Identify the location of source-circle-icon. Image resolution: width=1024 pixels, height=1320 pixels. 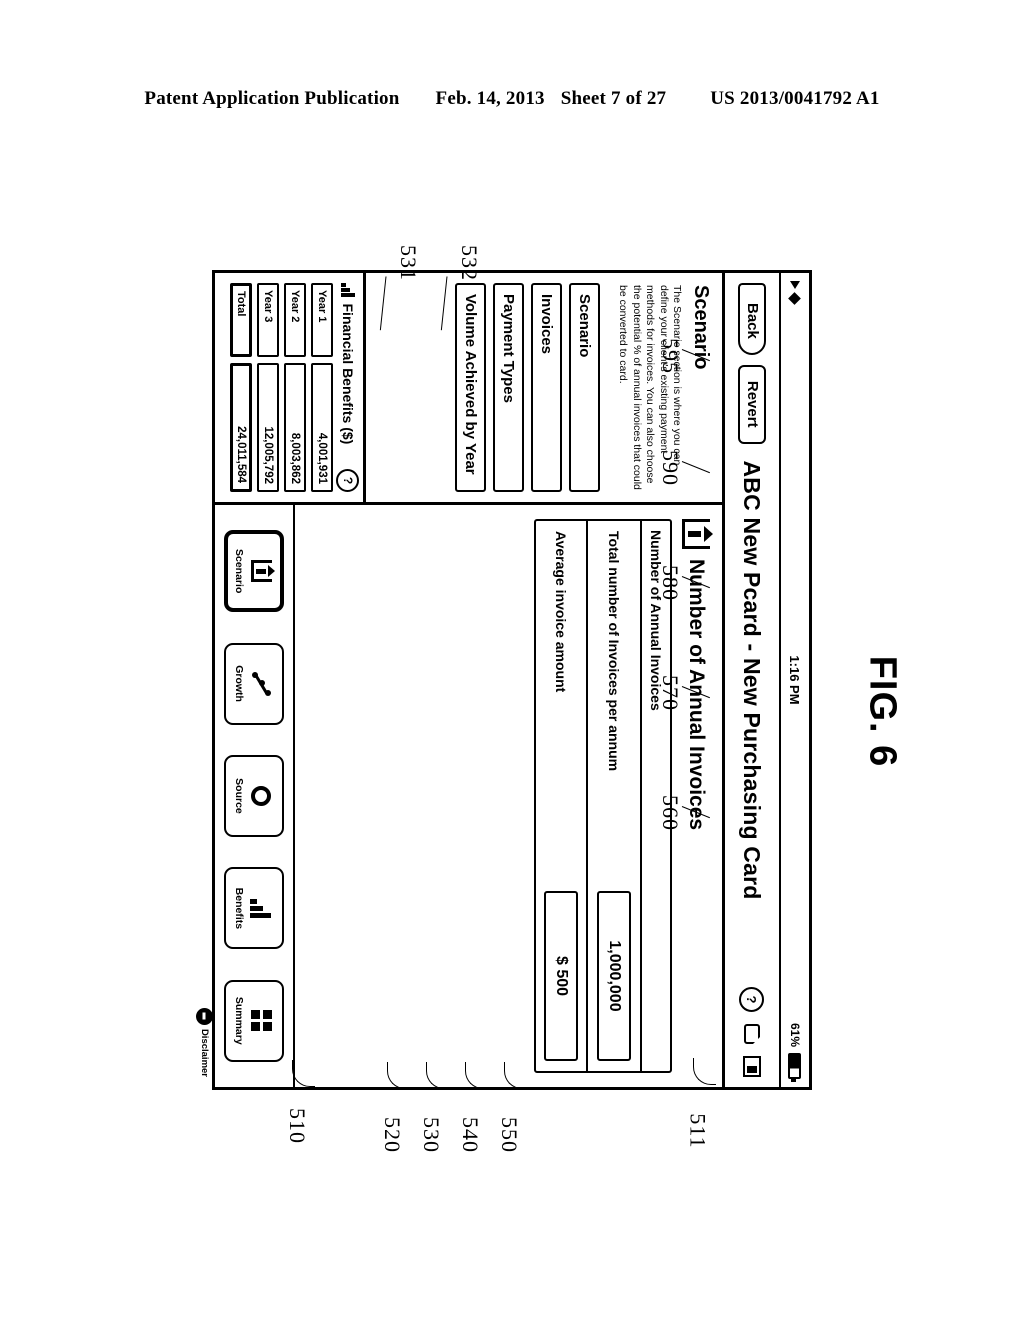
(262, 795).